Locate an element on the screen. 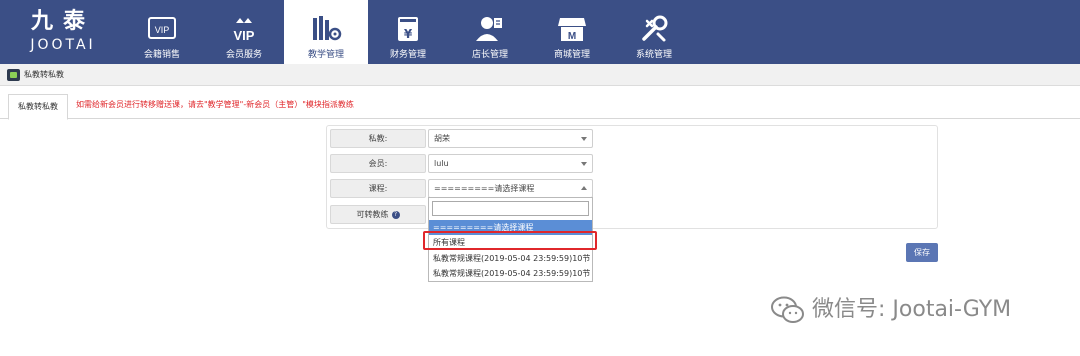 This screenshot has width=1080, height=356. nav-label: 系统管理 is located at coordinates (653, 55).